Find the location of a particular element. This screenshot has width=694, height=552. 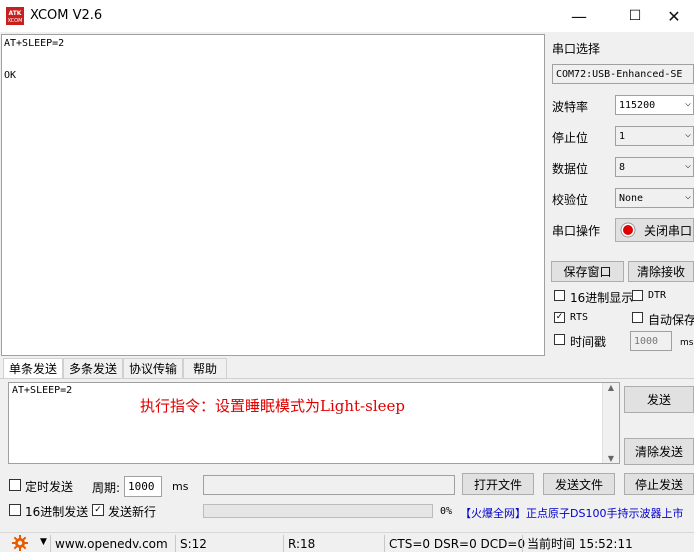

rts-checkbox: ✓ is located at coordinates (559, 317).